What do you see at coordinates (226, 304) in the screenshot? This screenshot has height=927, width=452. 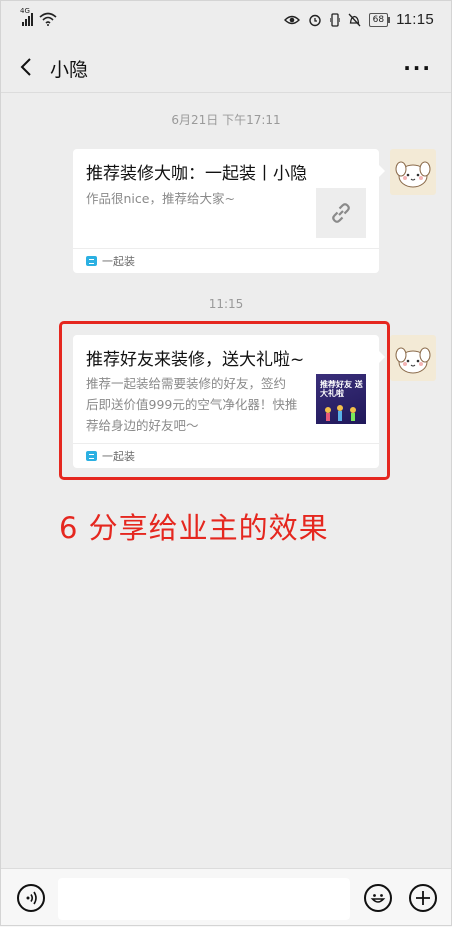 I see `message-timestamp: 11:15` at bounding box center [226, 304].